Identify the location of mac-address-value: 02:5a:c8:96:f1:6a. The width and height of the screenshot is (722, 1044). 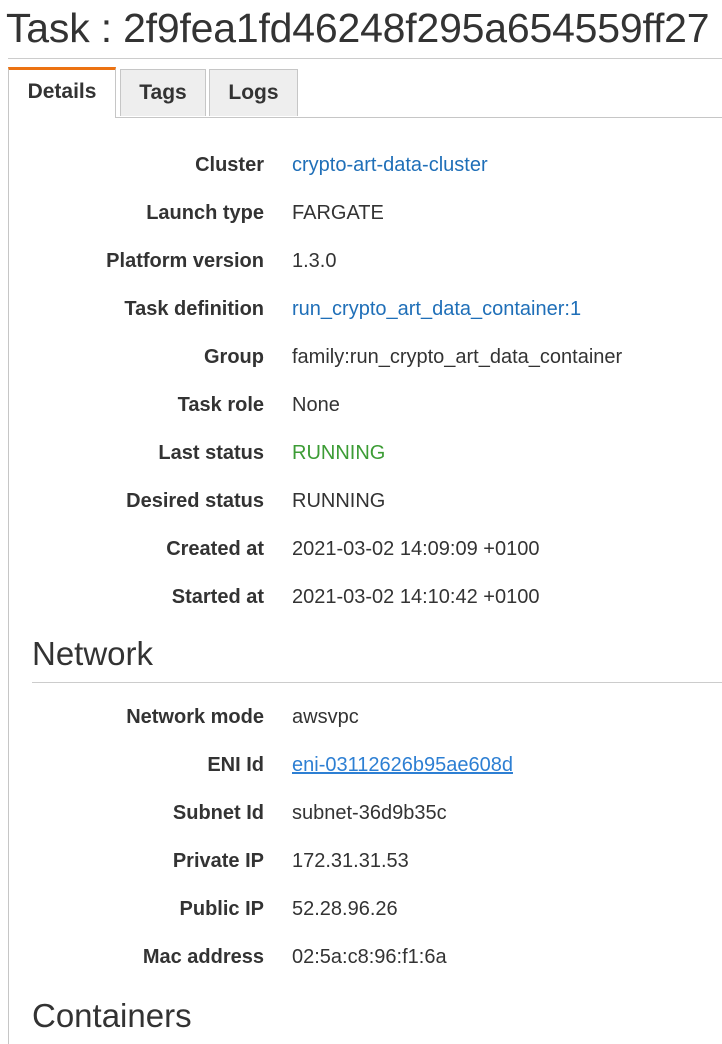
(369, 957).